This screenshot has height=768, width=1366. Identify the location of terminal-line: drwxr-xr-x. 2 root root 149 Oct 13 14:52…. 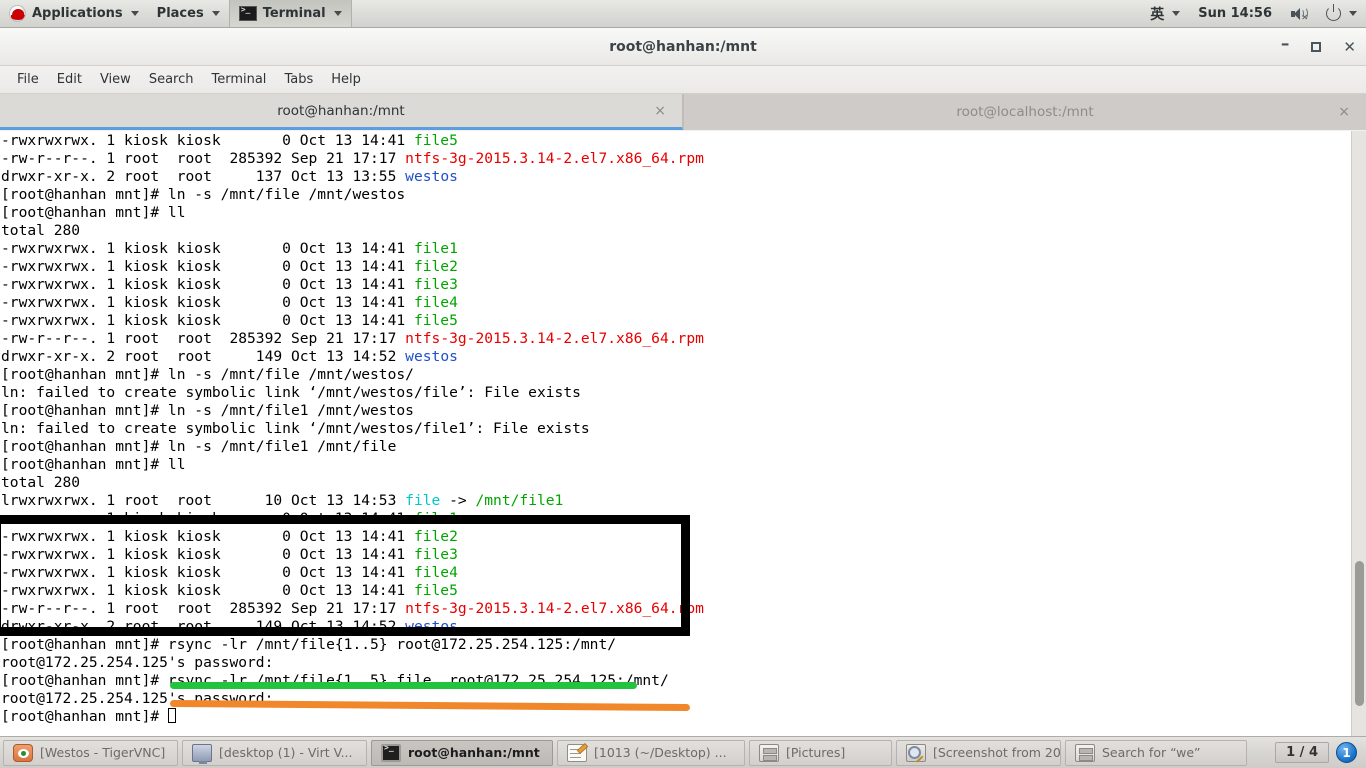
(352, 357).